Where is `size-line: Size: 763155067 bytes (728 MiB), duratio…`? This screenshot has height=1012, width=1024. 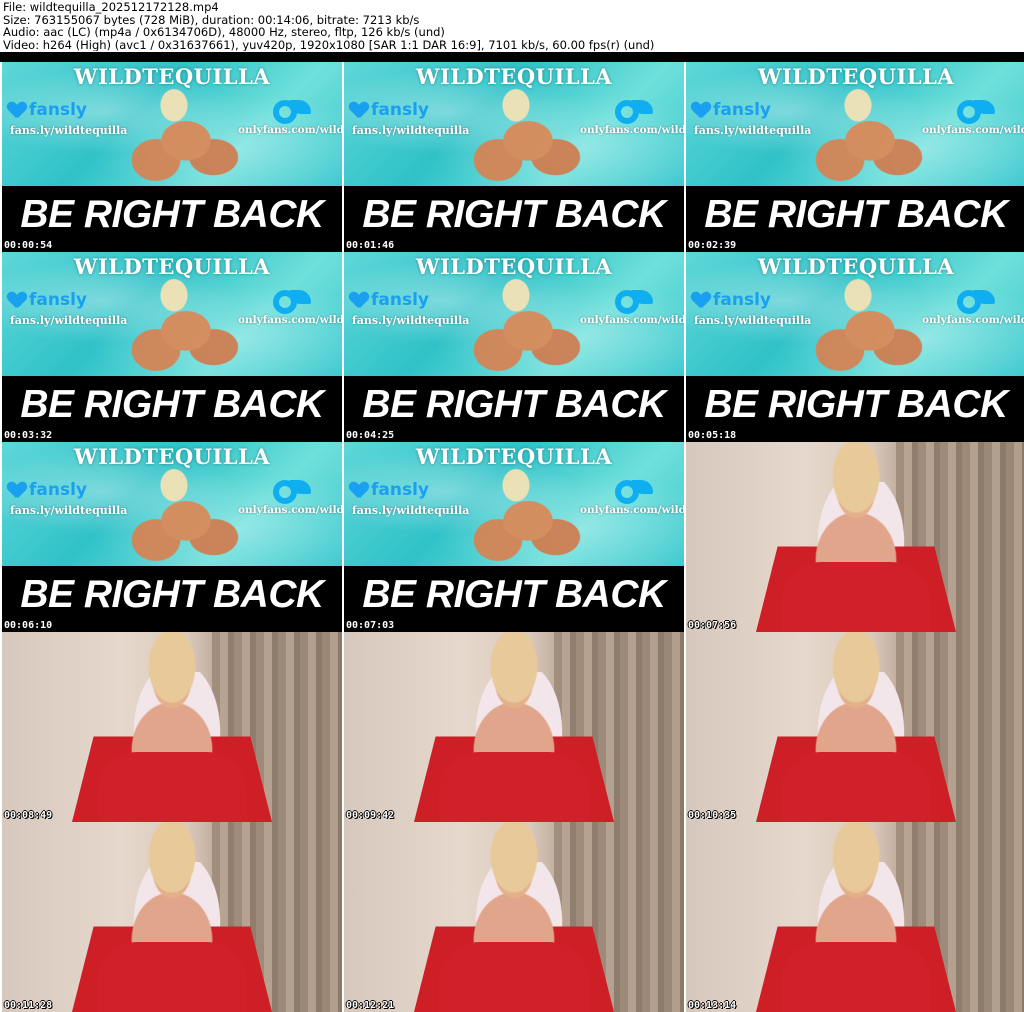 size-line: Size: 763155067 bytes (728 MiB), duratio… is located at coordinates (211, 20).